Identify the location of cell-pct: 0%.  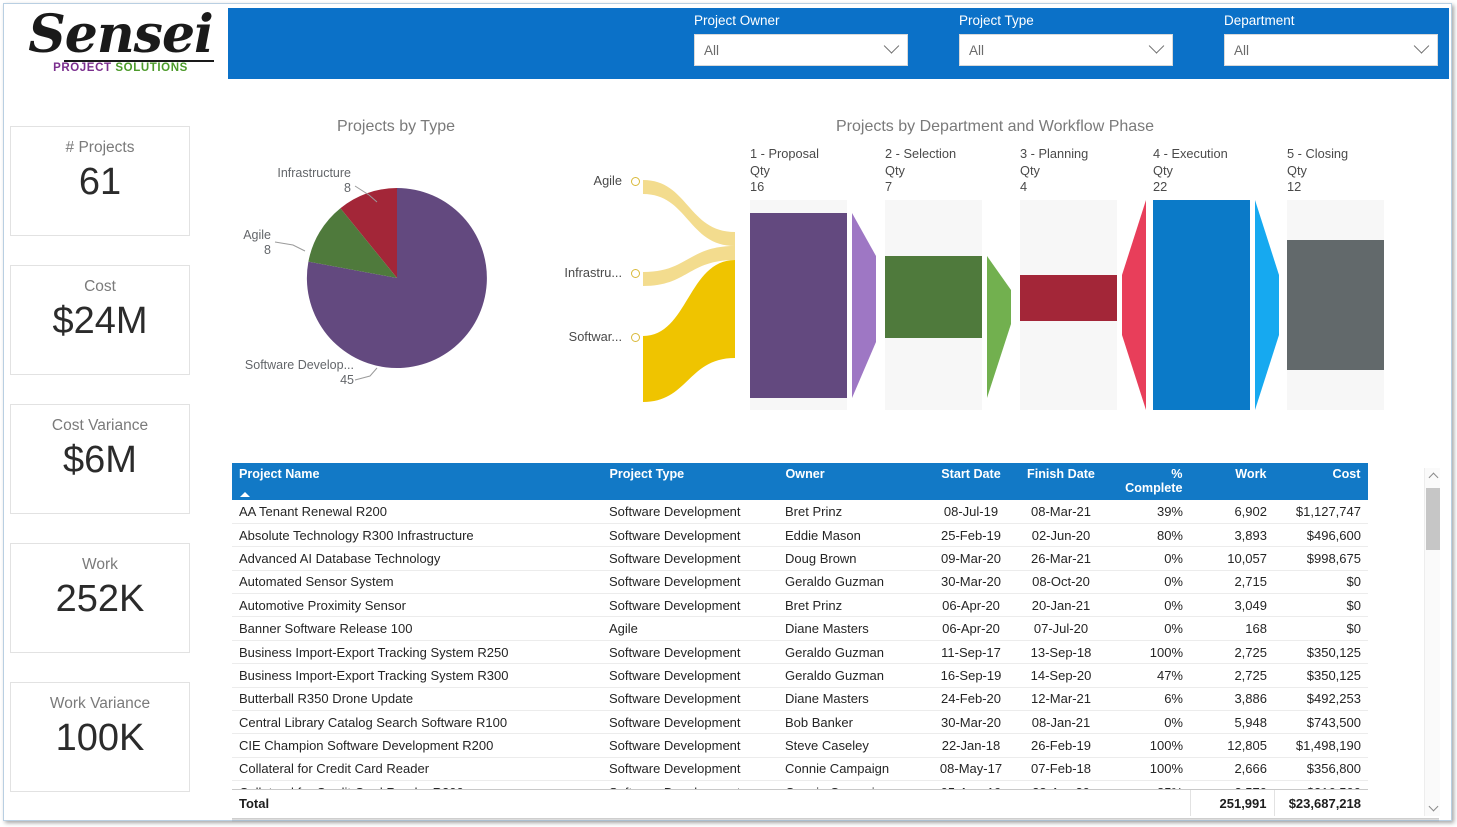
(1148, 558).